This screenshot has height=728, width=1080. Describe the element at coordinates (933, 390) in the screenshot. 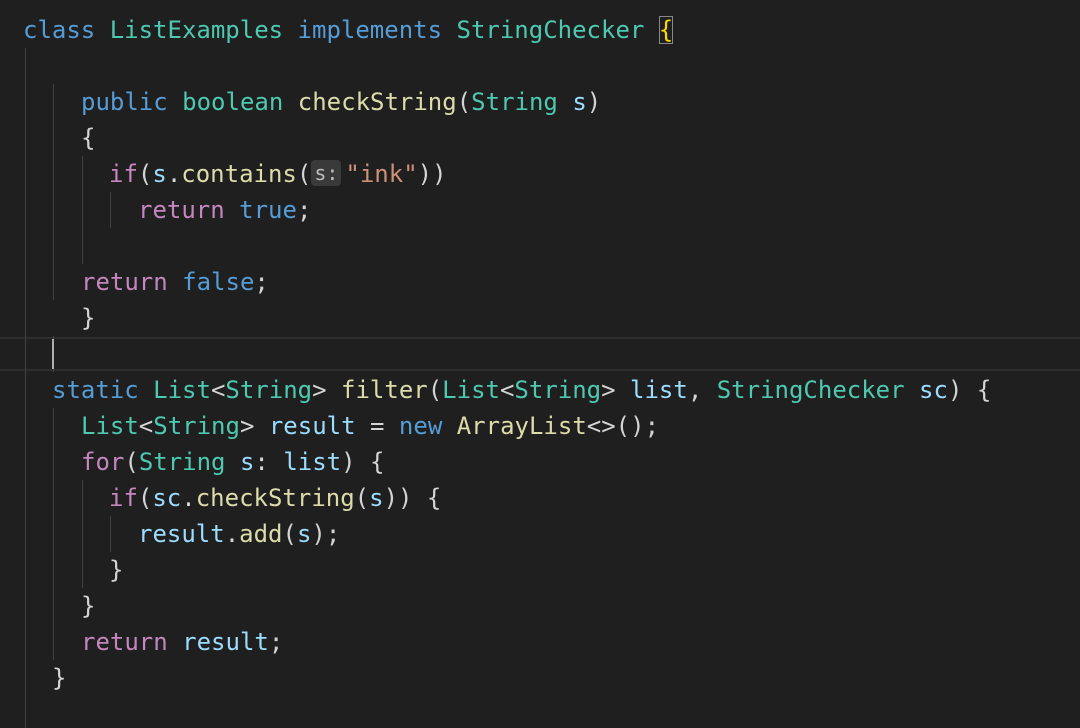

I see `code-token: sc` at that location.